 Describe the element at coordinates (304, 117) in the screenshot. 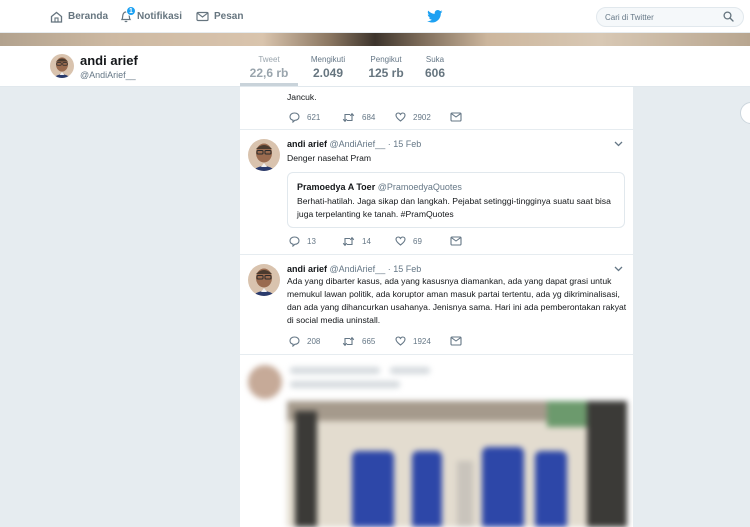

I see `reply-button: 621` at that location.